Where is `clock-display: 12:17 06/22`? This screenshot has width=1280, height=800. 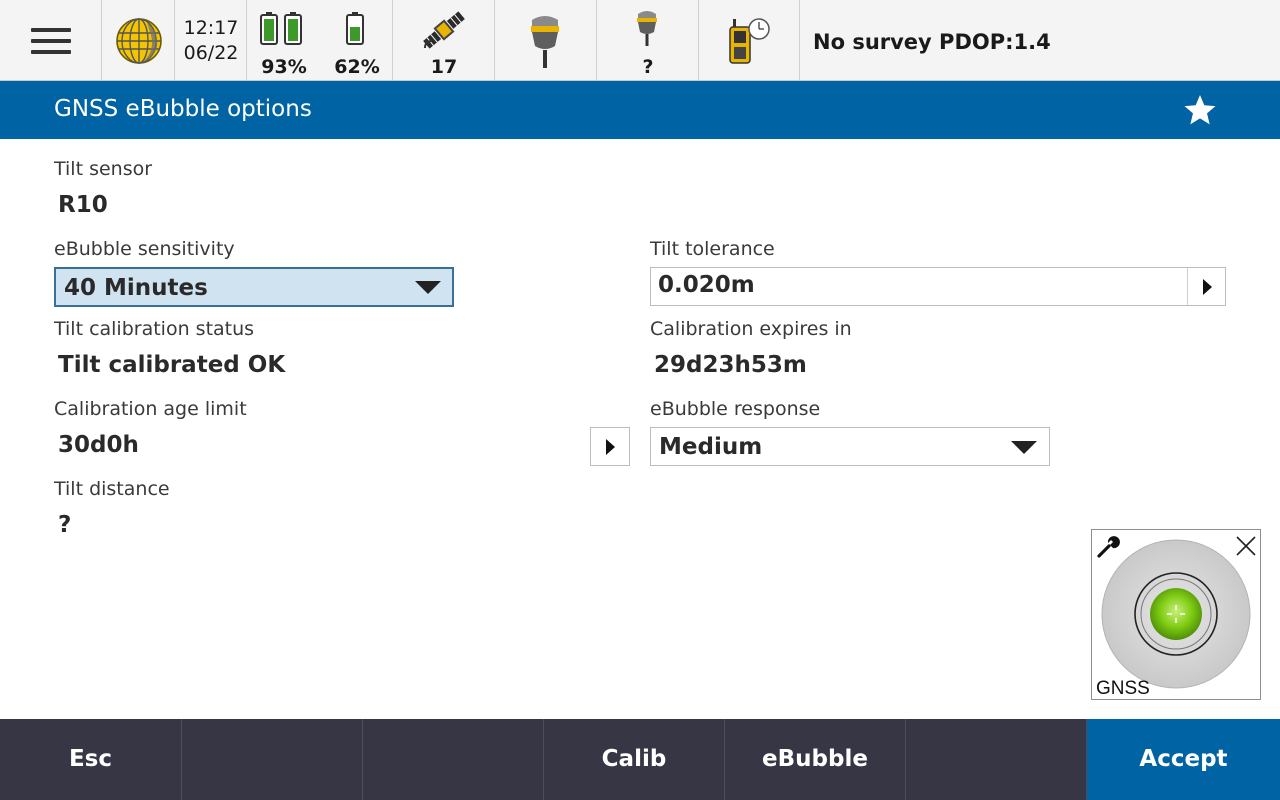
clock-display: 12:17 06/22 is located at coordinates (211, 40).